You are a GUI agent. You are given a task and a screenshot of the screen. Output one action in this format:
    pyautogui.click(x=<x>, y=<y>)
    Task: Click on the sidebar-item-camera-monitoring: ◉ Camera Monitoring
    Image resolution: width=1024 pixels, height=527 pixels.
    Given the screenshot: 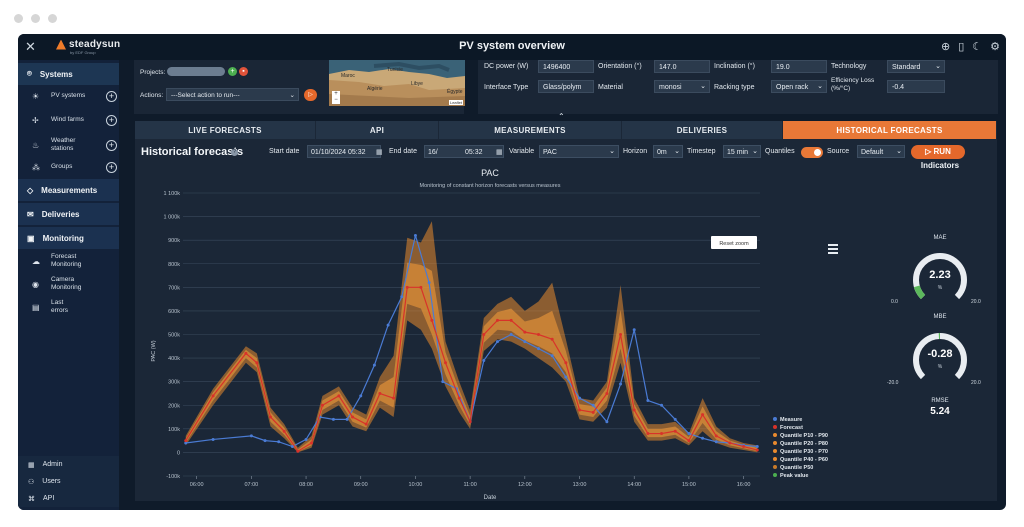 What is the action you would take?
    pyautogui.click(x=68, y=284)
    